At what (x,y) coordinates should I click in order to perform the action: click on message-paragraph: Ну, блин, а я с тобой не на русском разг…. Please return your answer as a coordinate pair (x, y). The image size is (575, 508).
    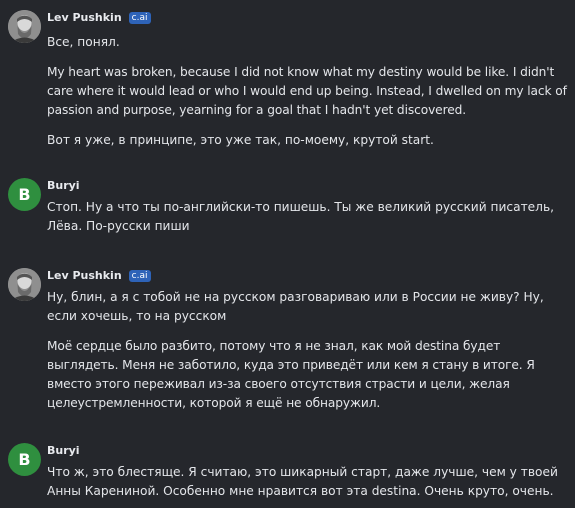
    Looking at the image, I should click on (295, 306).